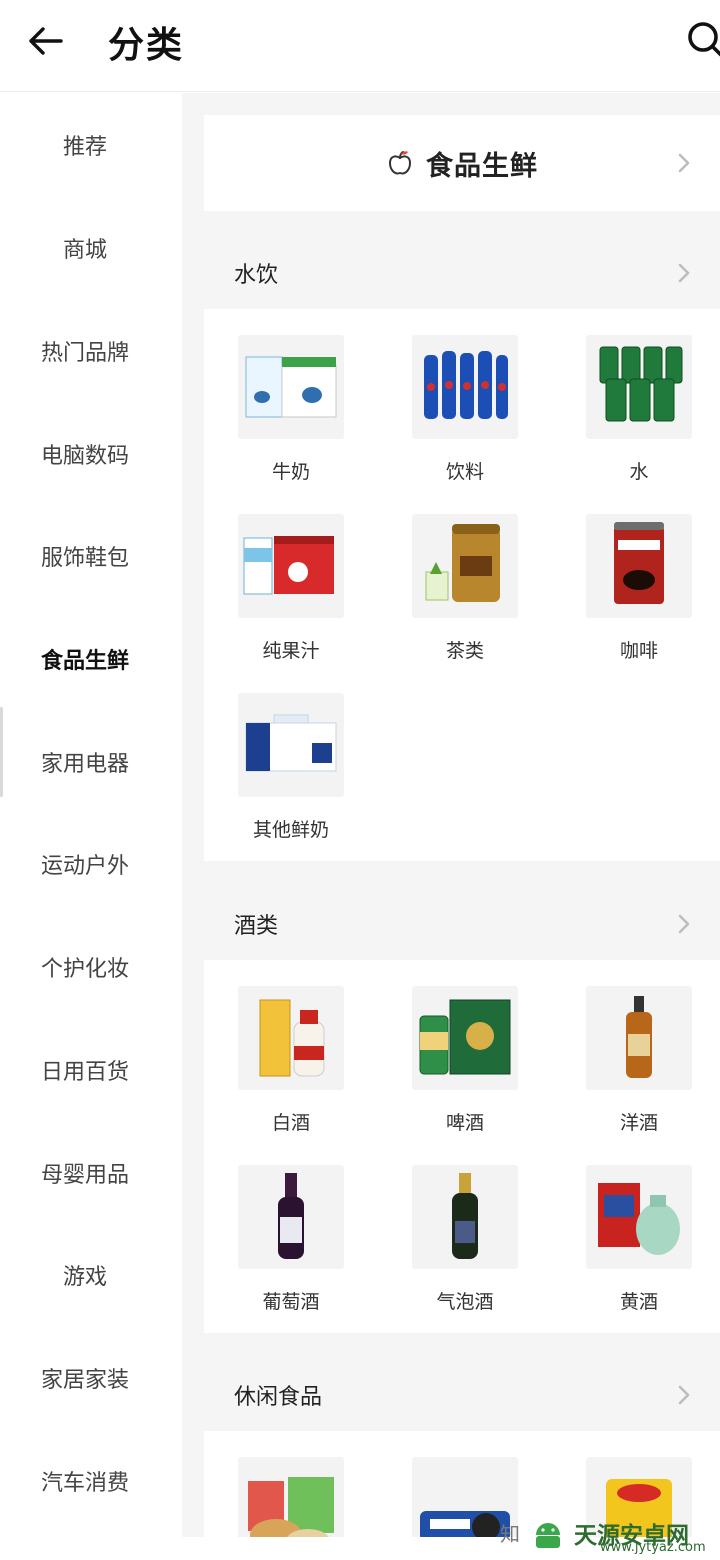  What do you see at coordinates (639, 1038) in the screenshot?
I see `whisky-bottle-image` at bounding box center [639, 1038].